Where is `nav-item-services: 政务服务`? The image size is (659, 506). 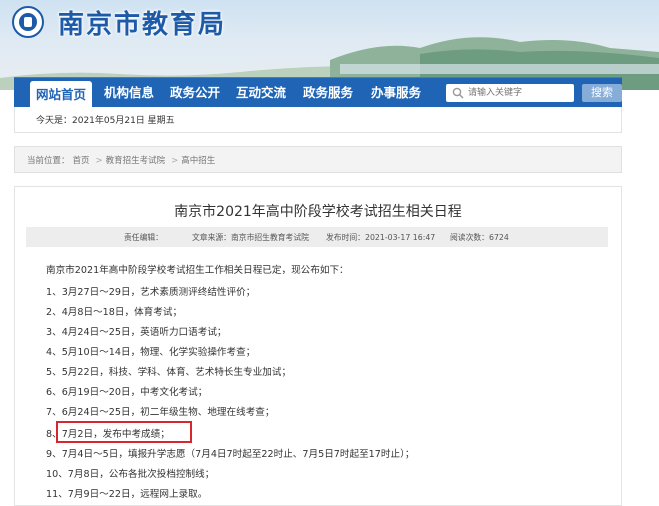 nav-item-services: 政务服务 is located at coordinates (328, 93).